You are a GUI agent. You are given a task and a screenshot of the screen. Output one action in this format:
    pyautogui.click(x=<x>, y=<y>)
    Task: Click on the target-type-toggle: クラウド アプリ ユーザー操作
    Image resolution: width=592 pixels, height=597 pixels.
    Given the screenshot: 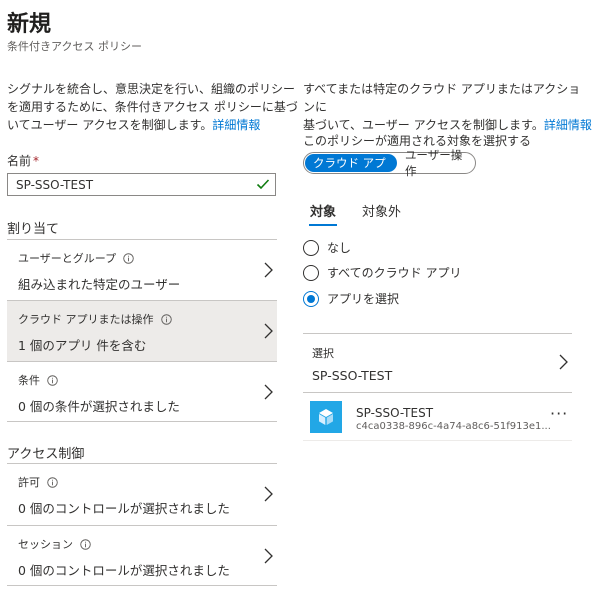 What is the action you would take?
    pyautogui.click(x=389, y=168)
    